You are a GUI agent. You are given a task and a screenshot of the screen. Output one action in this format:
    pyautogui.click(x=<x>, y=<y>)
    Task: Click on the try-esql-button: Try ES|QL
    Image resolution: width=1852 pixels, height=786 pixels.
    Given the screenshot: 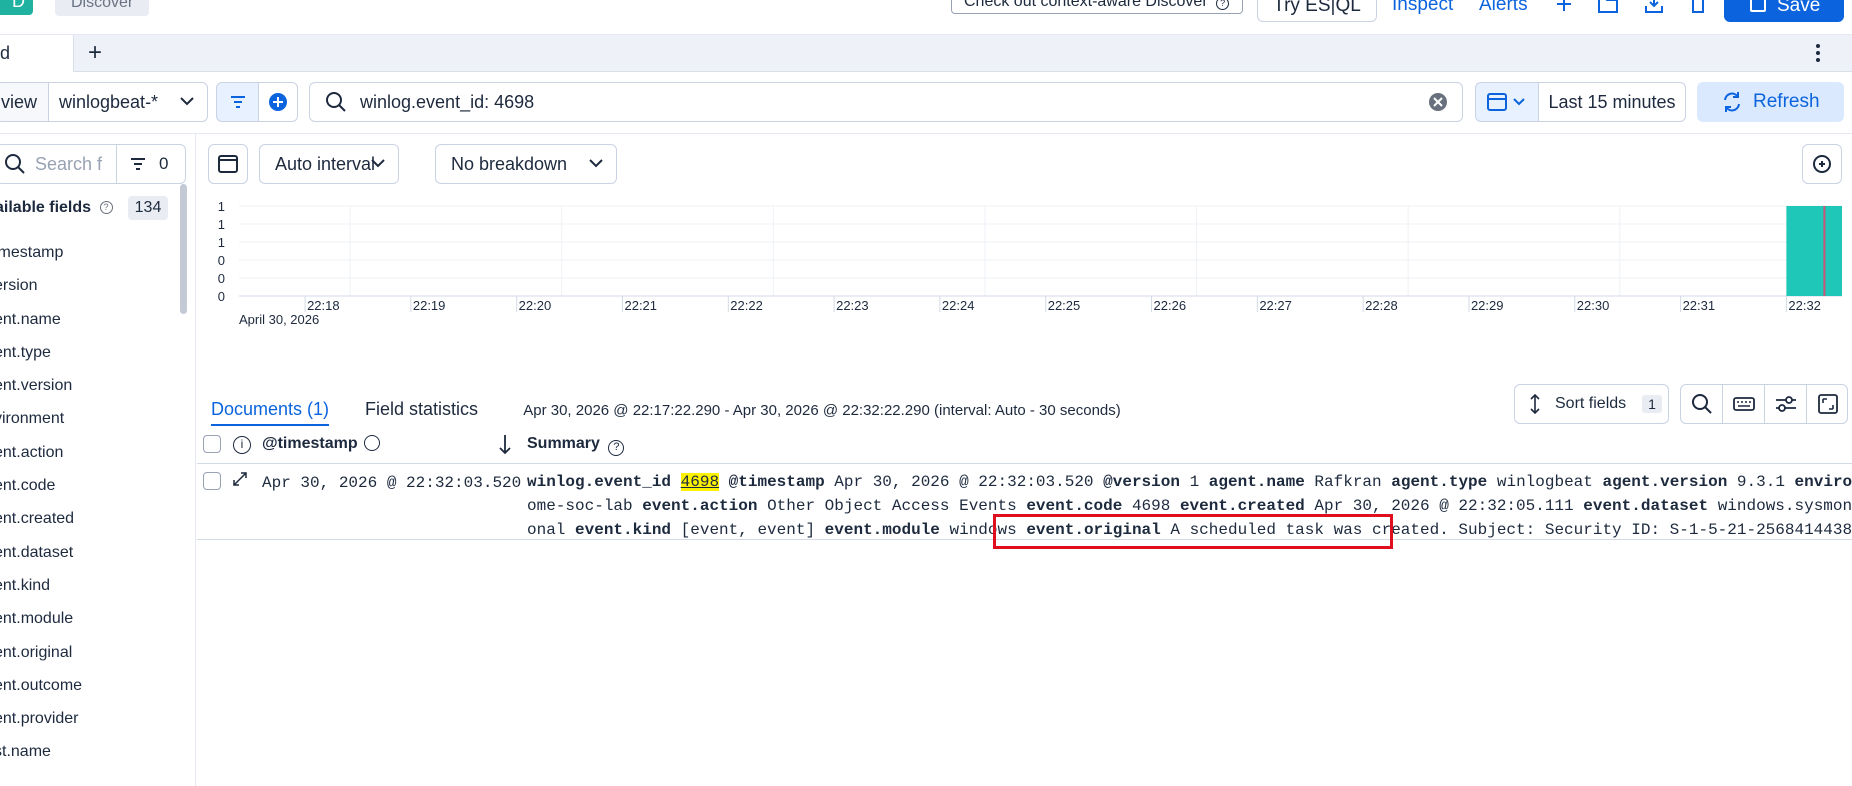 What is the action you would take?
    pyautogui.click(x=1317, y=11)
    